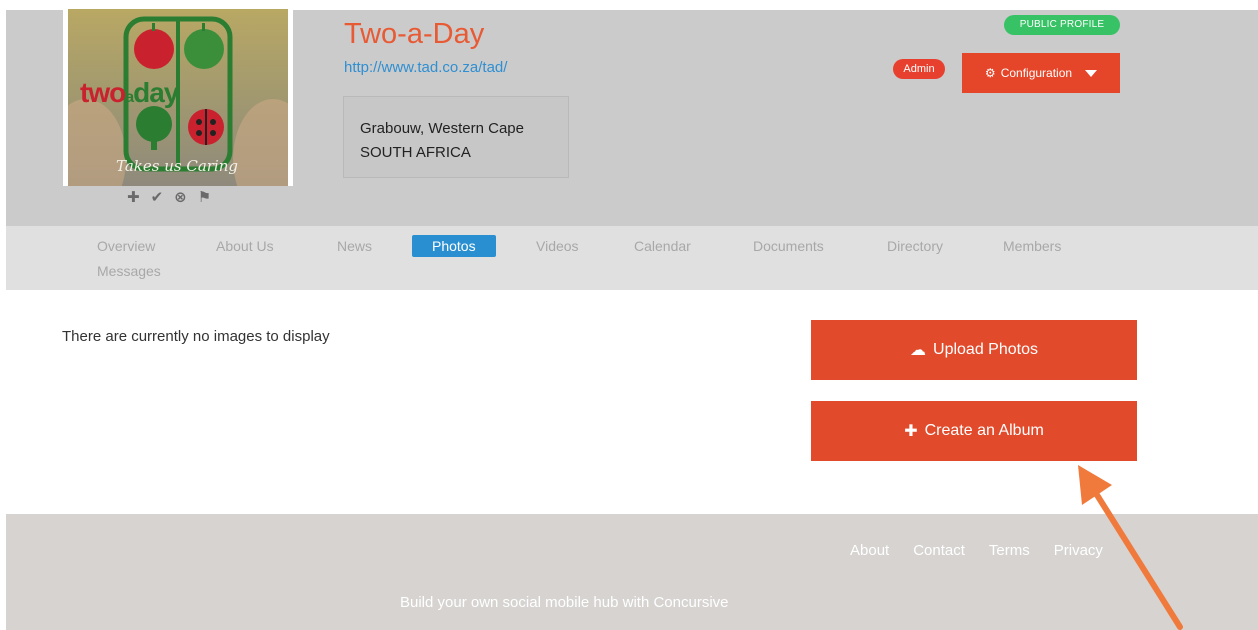 This screenshot has height=630, width=1258. Describe the element at coordinates (354, 246) in the screenshot. I see `tab-news: News` at that location.